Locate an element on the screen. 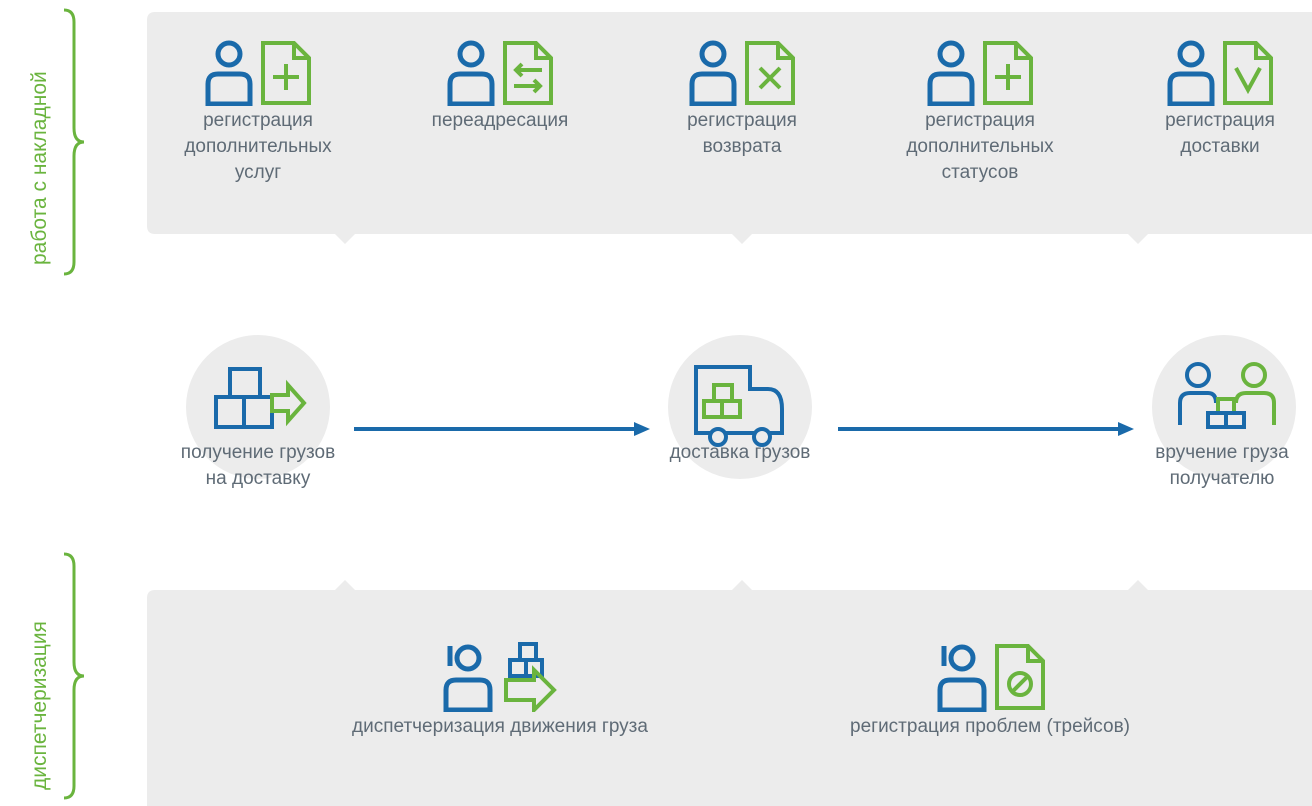 This screenshot has width=1312, height=806. dispatch-item-label: регистрация проблем (трейсов) is located at coordinates (990, 726).